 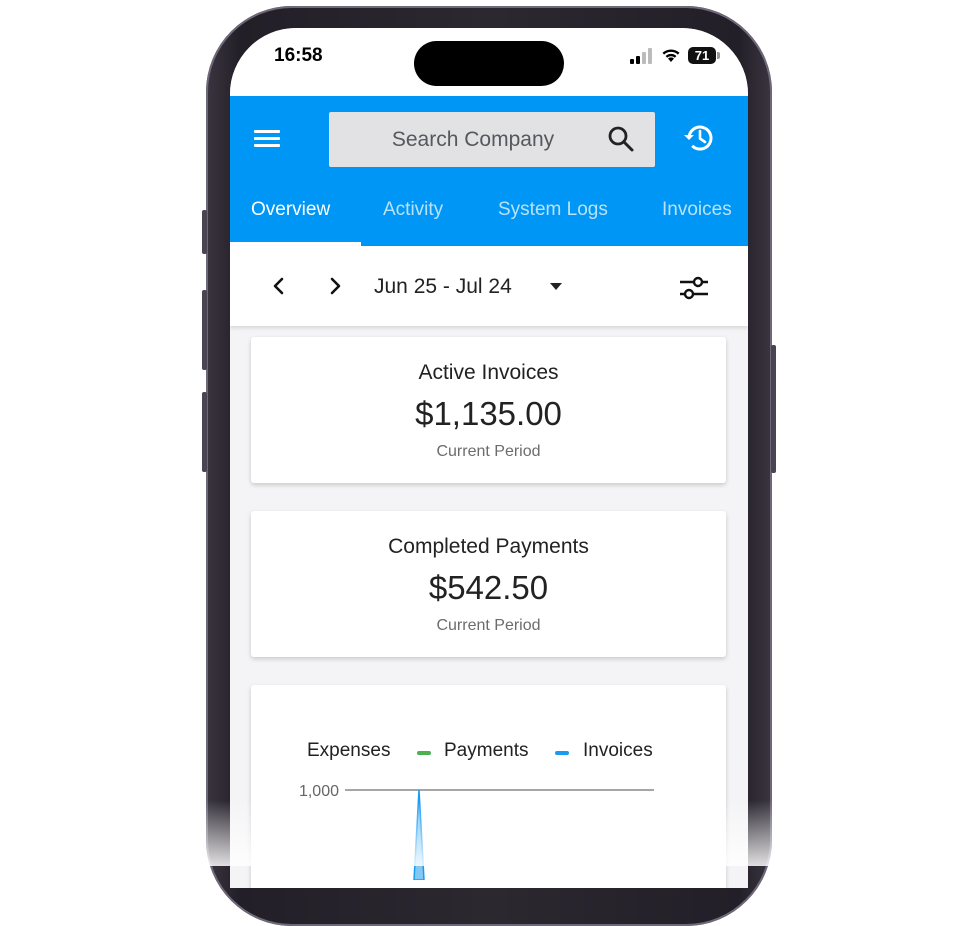 I want to click on card-title: Completed Payments, so click(x=488, y=546).